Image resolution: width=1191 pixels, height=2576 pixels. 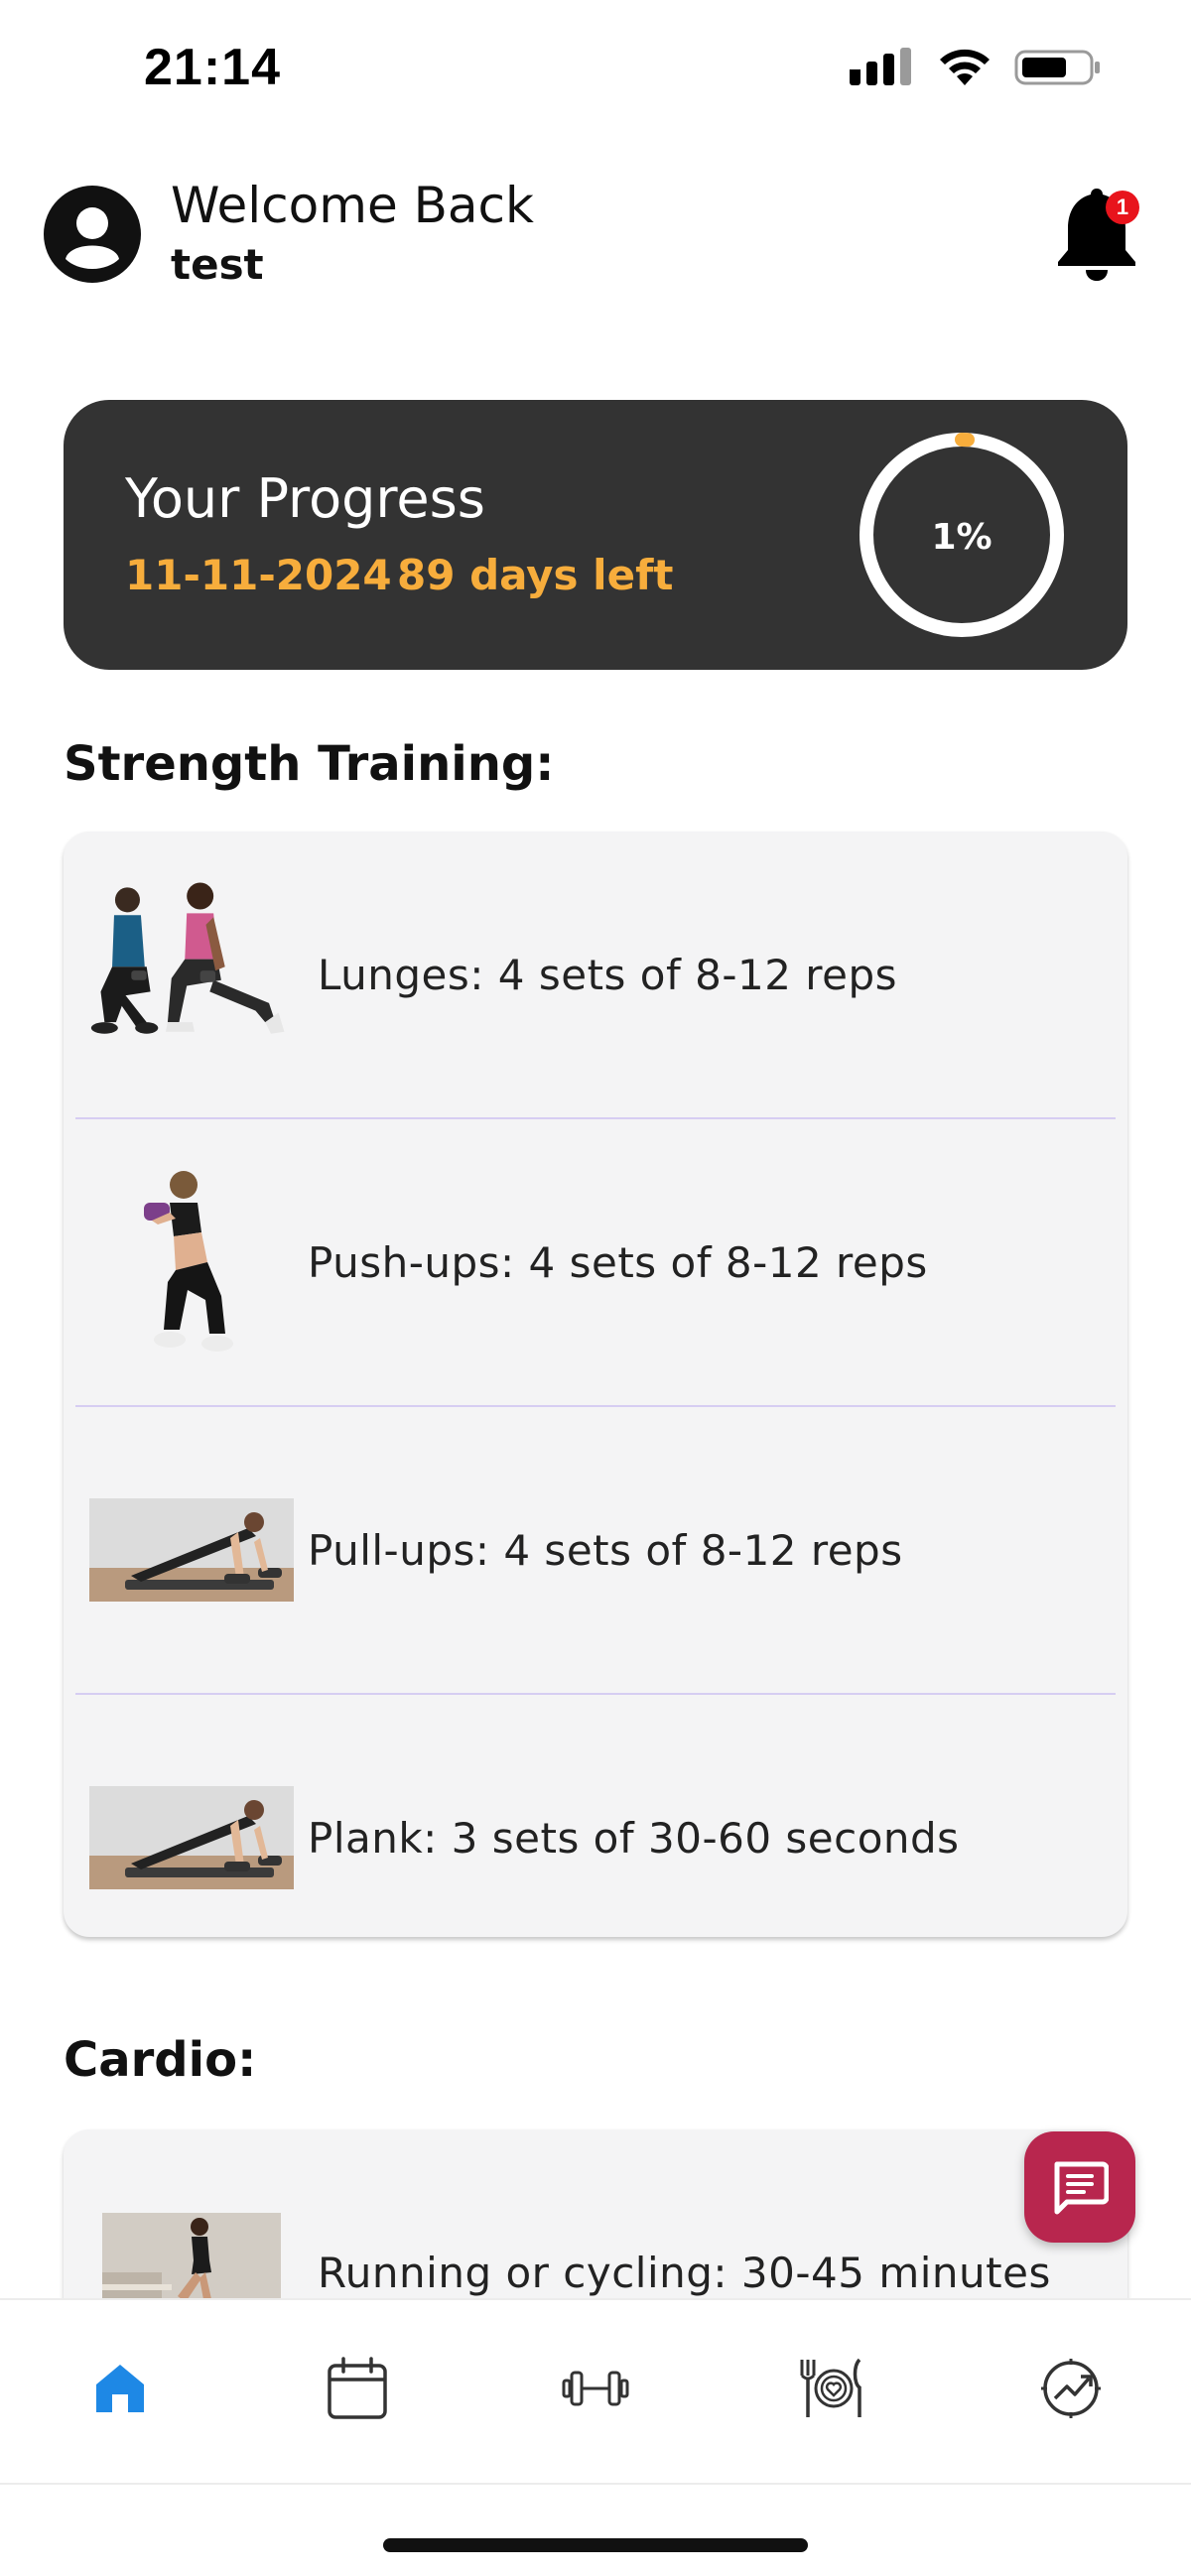 I want to click on welcome-text: Welcome Back, so click(x=352, y=206).